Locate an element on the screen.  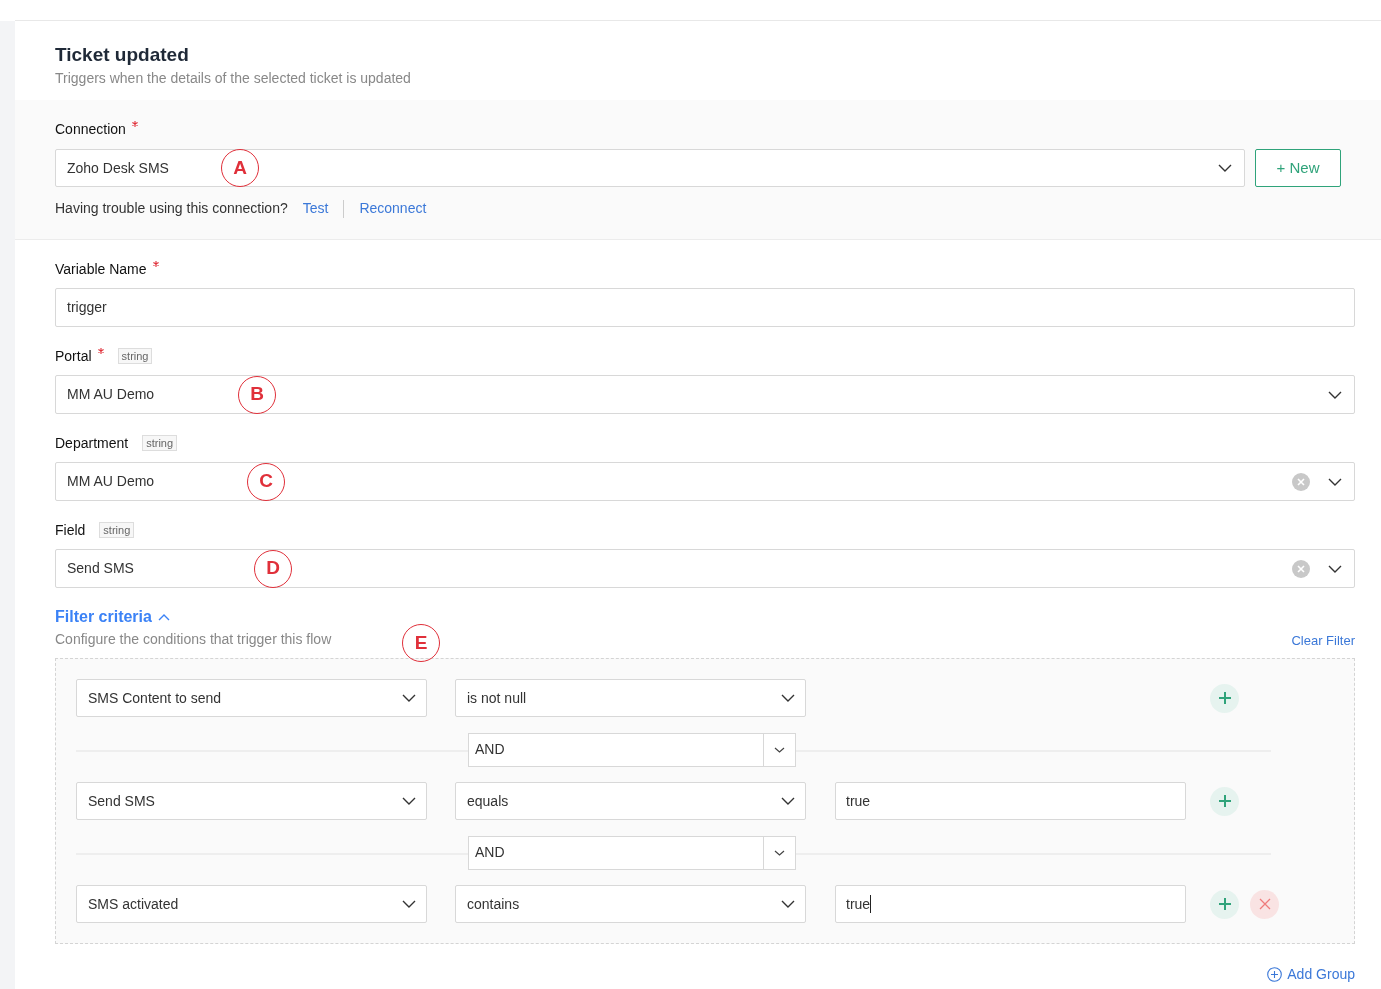
connection-link: Reconnect is located at coordinates (393, 208).